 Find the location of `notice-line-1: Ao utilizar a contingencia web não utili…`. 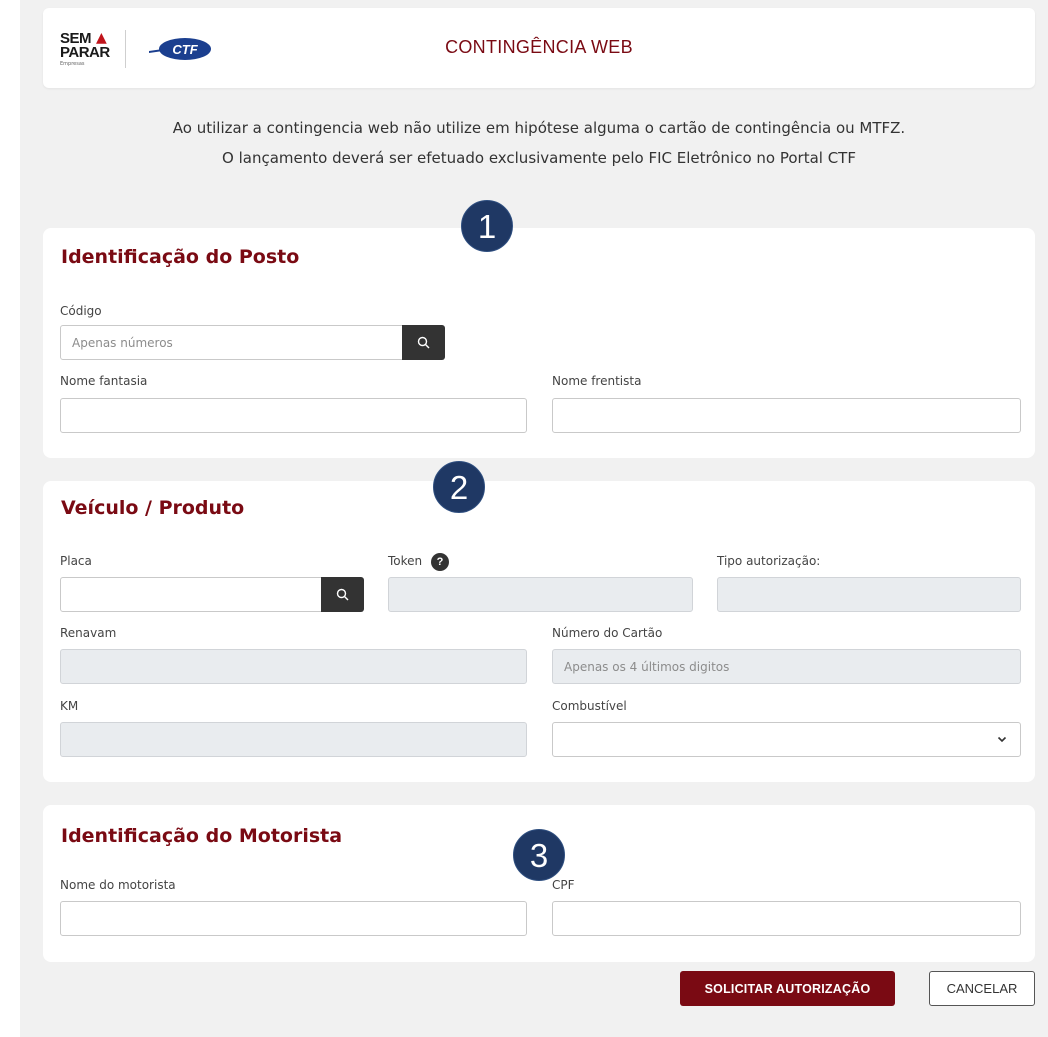

notice-line-1: Ao utilizar a contingencia web não utili… is located at coordinates (539, 128).